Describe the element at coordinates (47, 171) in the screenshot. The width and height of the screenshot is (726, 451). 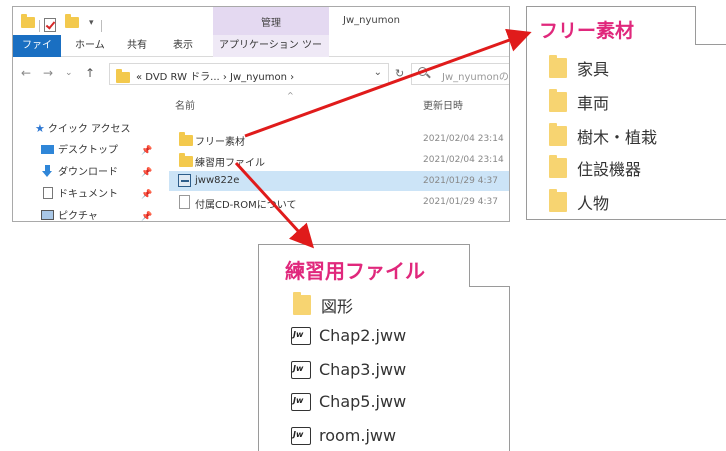
I see `download-icon` at that location.